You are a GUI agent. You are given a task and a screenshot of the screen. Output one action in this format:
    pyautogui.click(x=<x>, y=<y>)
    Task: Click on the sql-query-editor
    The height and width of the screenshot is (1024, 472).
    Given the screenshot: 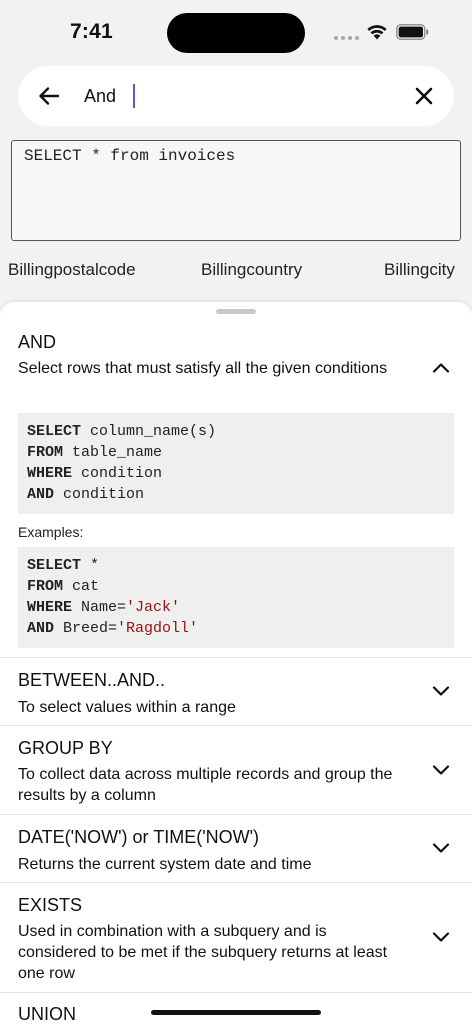 What is the action you would take?
    pyautogui.click(x=236, y=190)
    